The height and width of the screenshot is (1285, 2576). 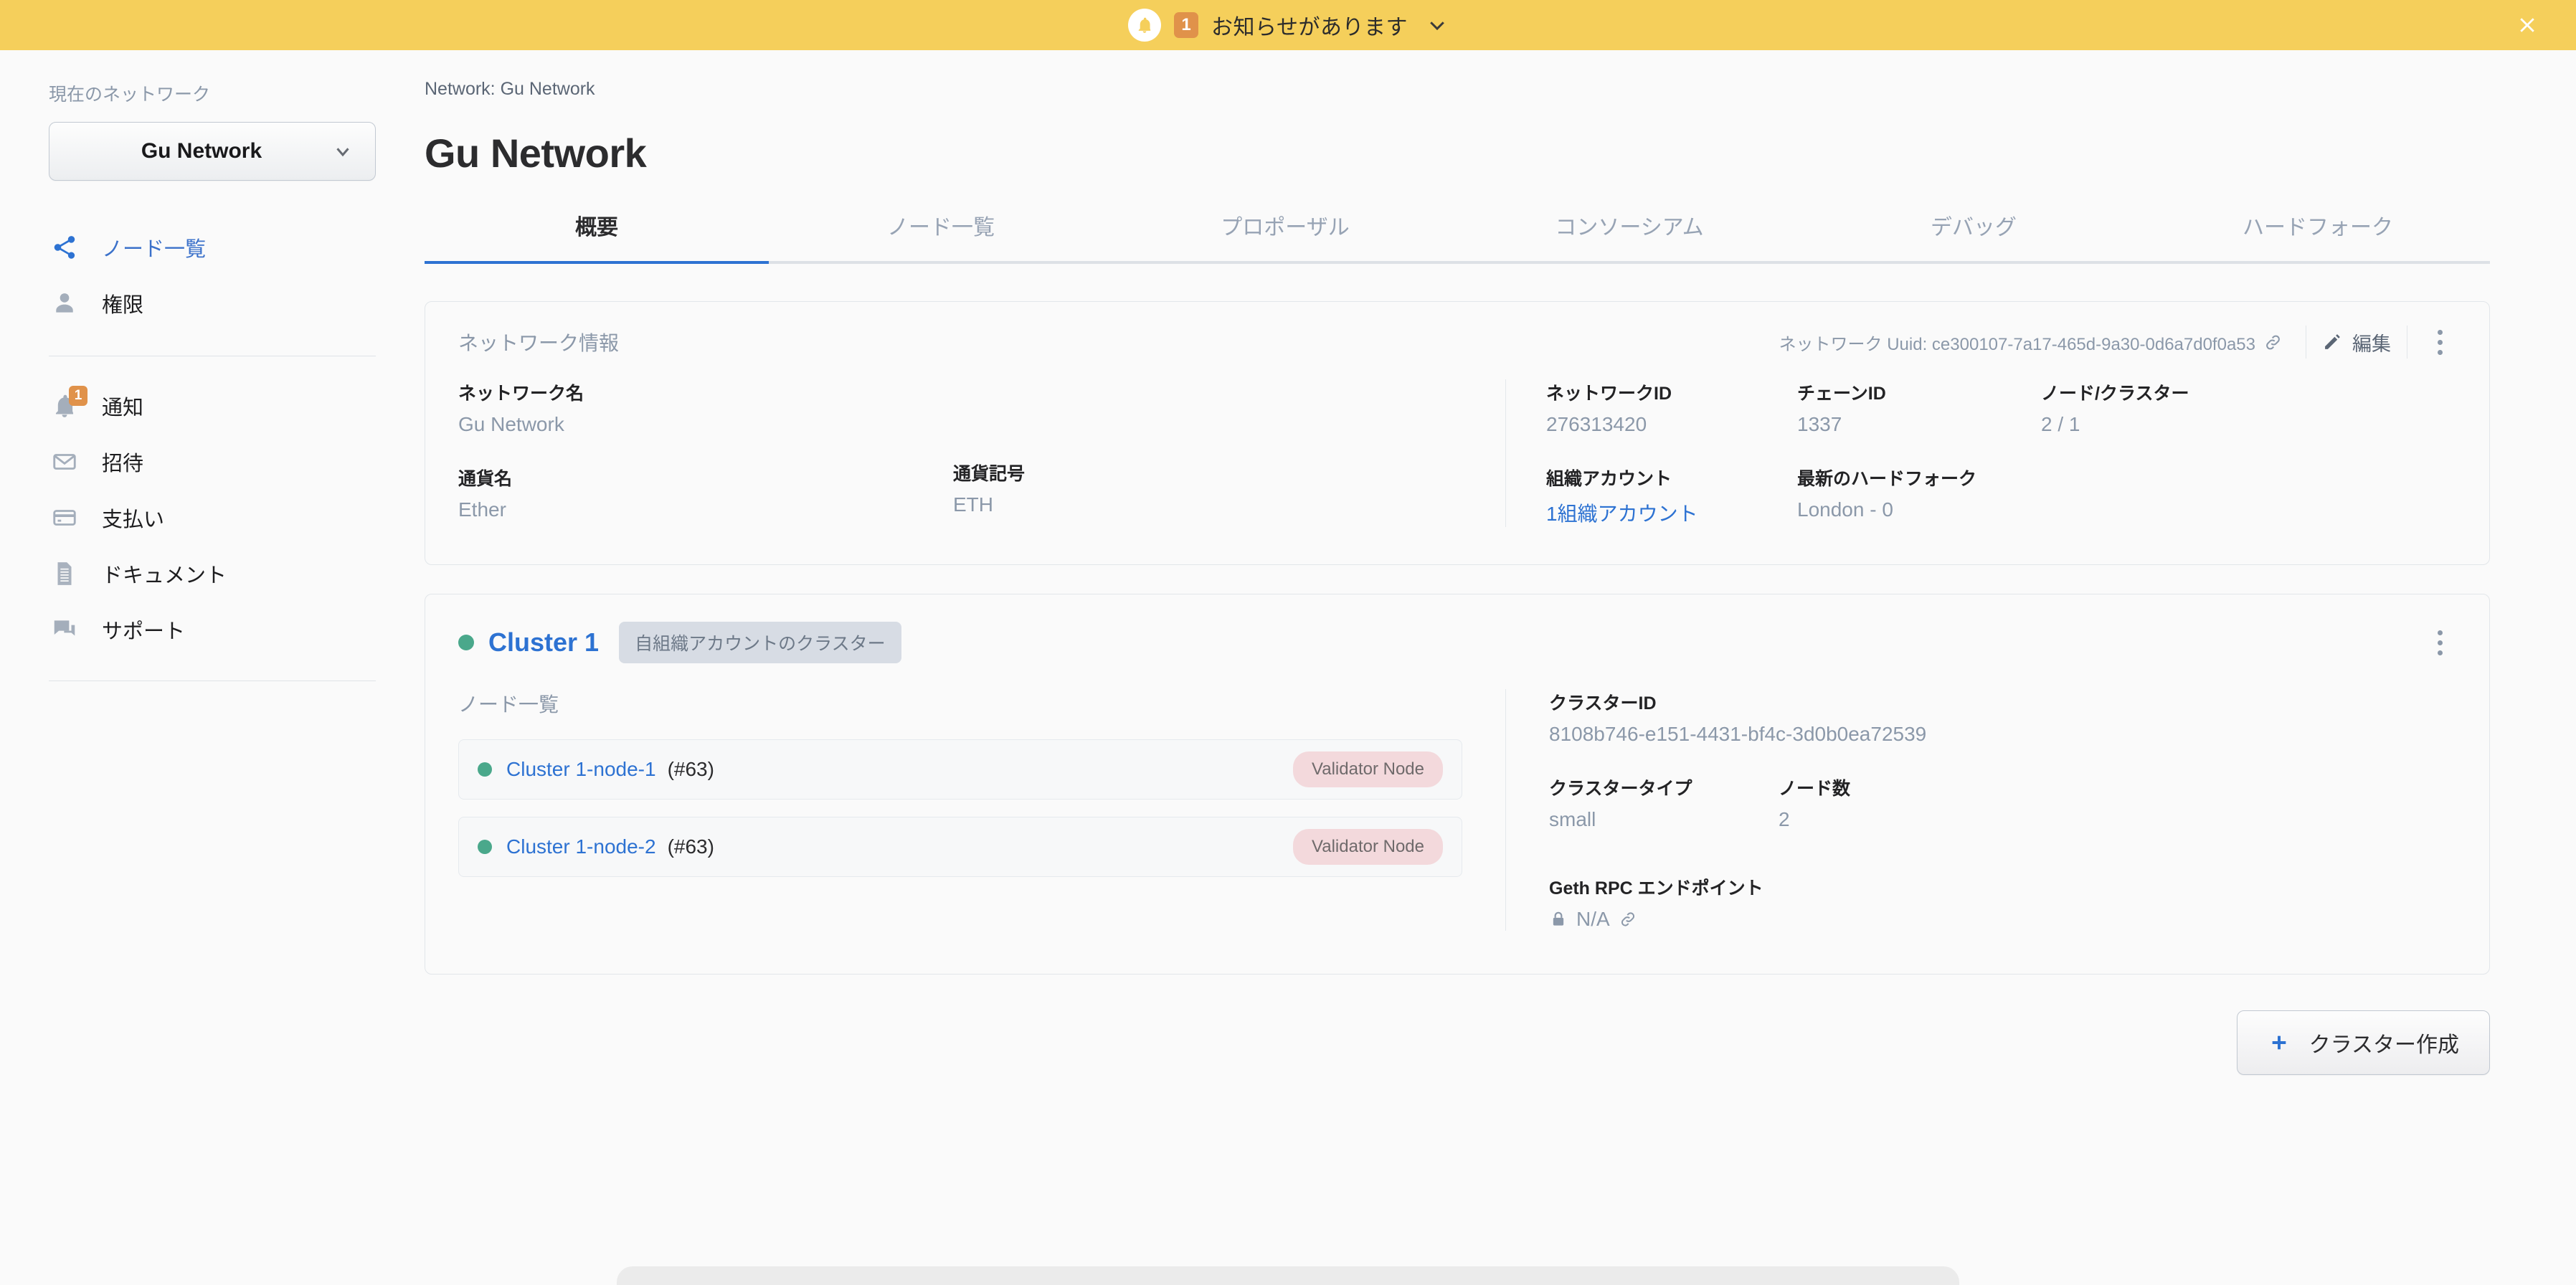 What do you see at coordinates (154, 249) in the screenshot?
I see `sidebar-item-label: ノード一覧` at bounding box center [154, 249].